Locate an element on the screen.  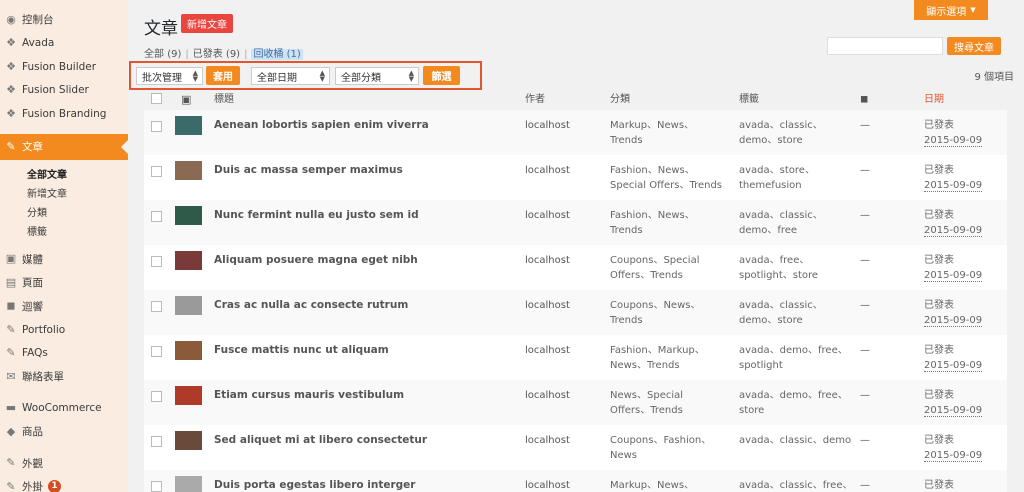
post-title-link: Fusce mattis nunc ut aliquam is located at coordinates (301, 350).